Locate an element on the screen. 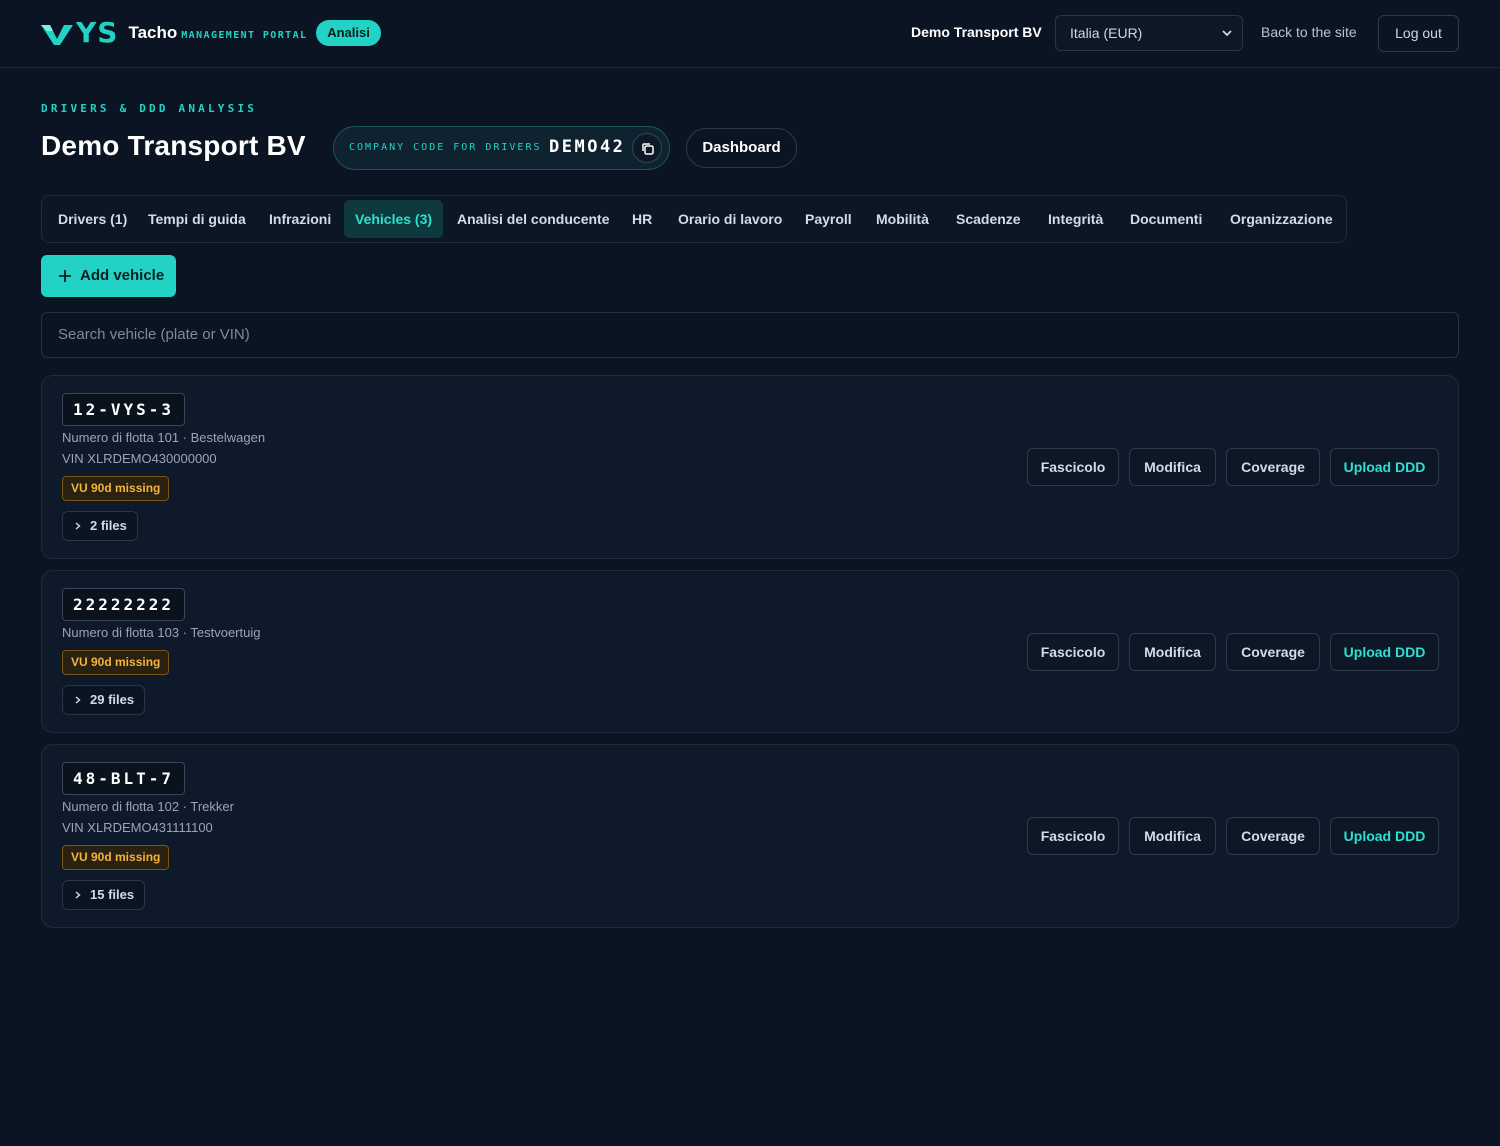 This screenshot has width=1500, height=1146. page-title: Demo Transport BV is located at coordinates (173, 145).